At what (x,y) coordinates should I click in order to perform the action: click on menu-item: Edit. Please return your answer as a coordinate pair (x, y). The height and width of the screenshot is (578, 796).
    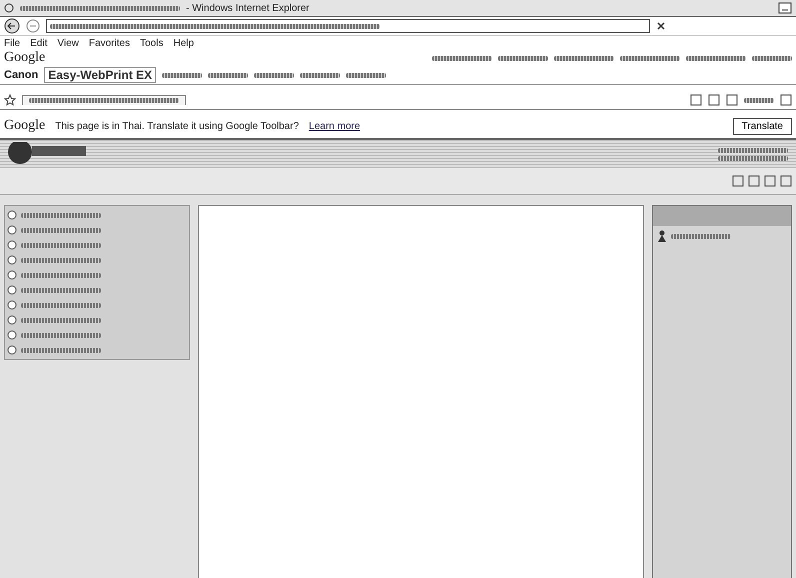
    Looking at the image, I should click on (39, 43).